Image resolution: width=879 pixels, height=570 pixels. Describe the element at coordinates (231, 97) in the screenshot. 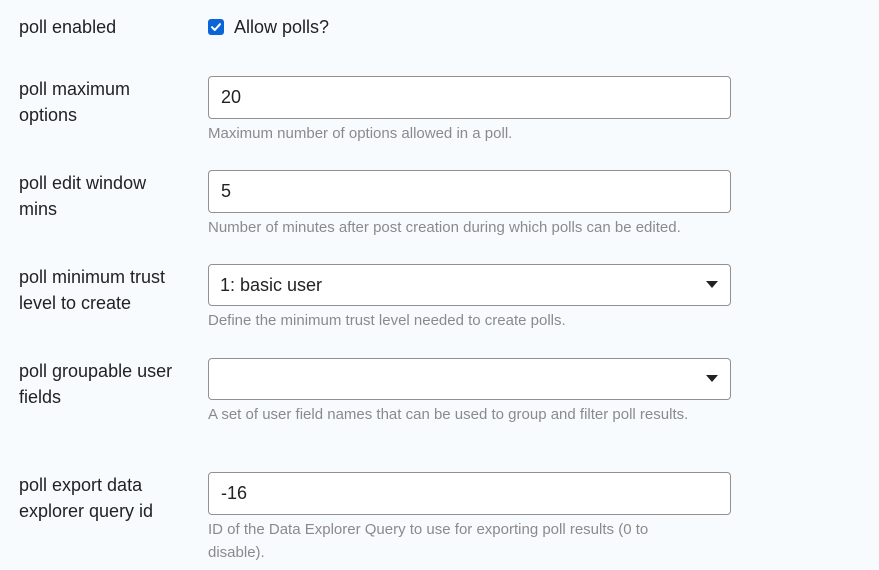

I see `input-value: 20` at that location.